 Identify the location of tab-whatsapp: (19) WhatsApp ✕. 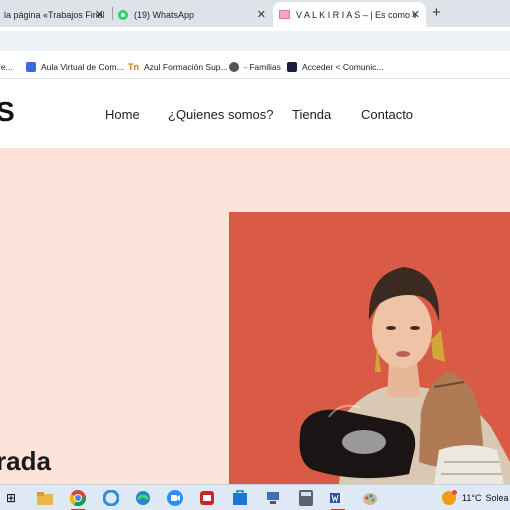
(192, 14).